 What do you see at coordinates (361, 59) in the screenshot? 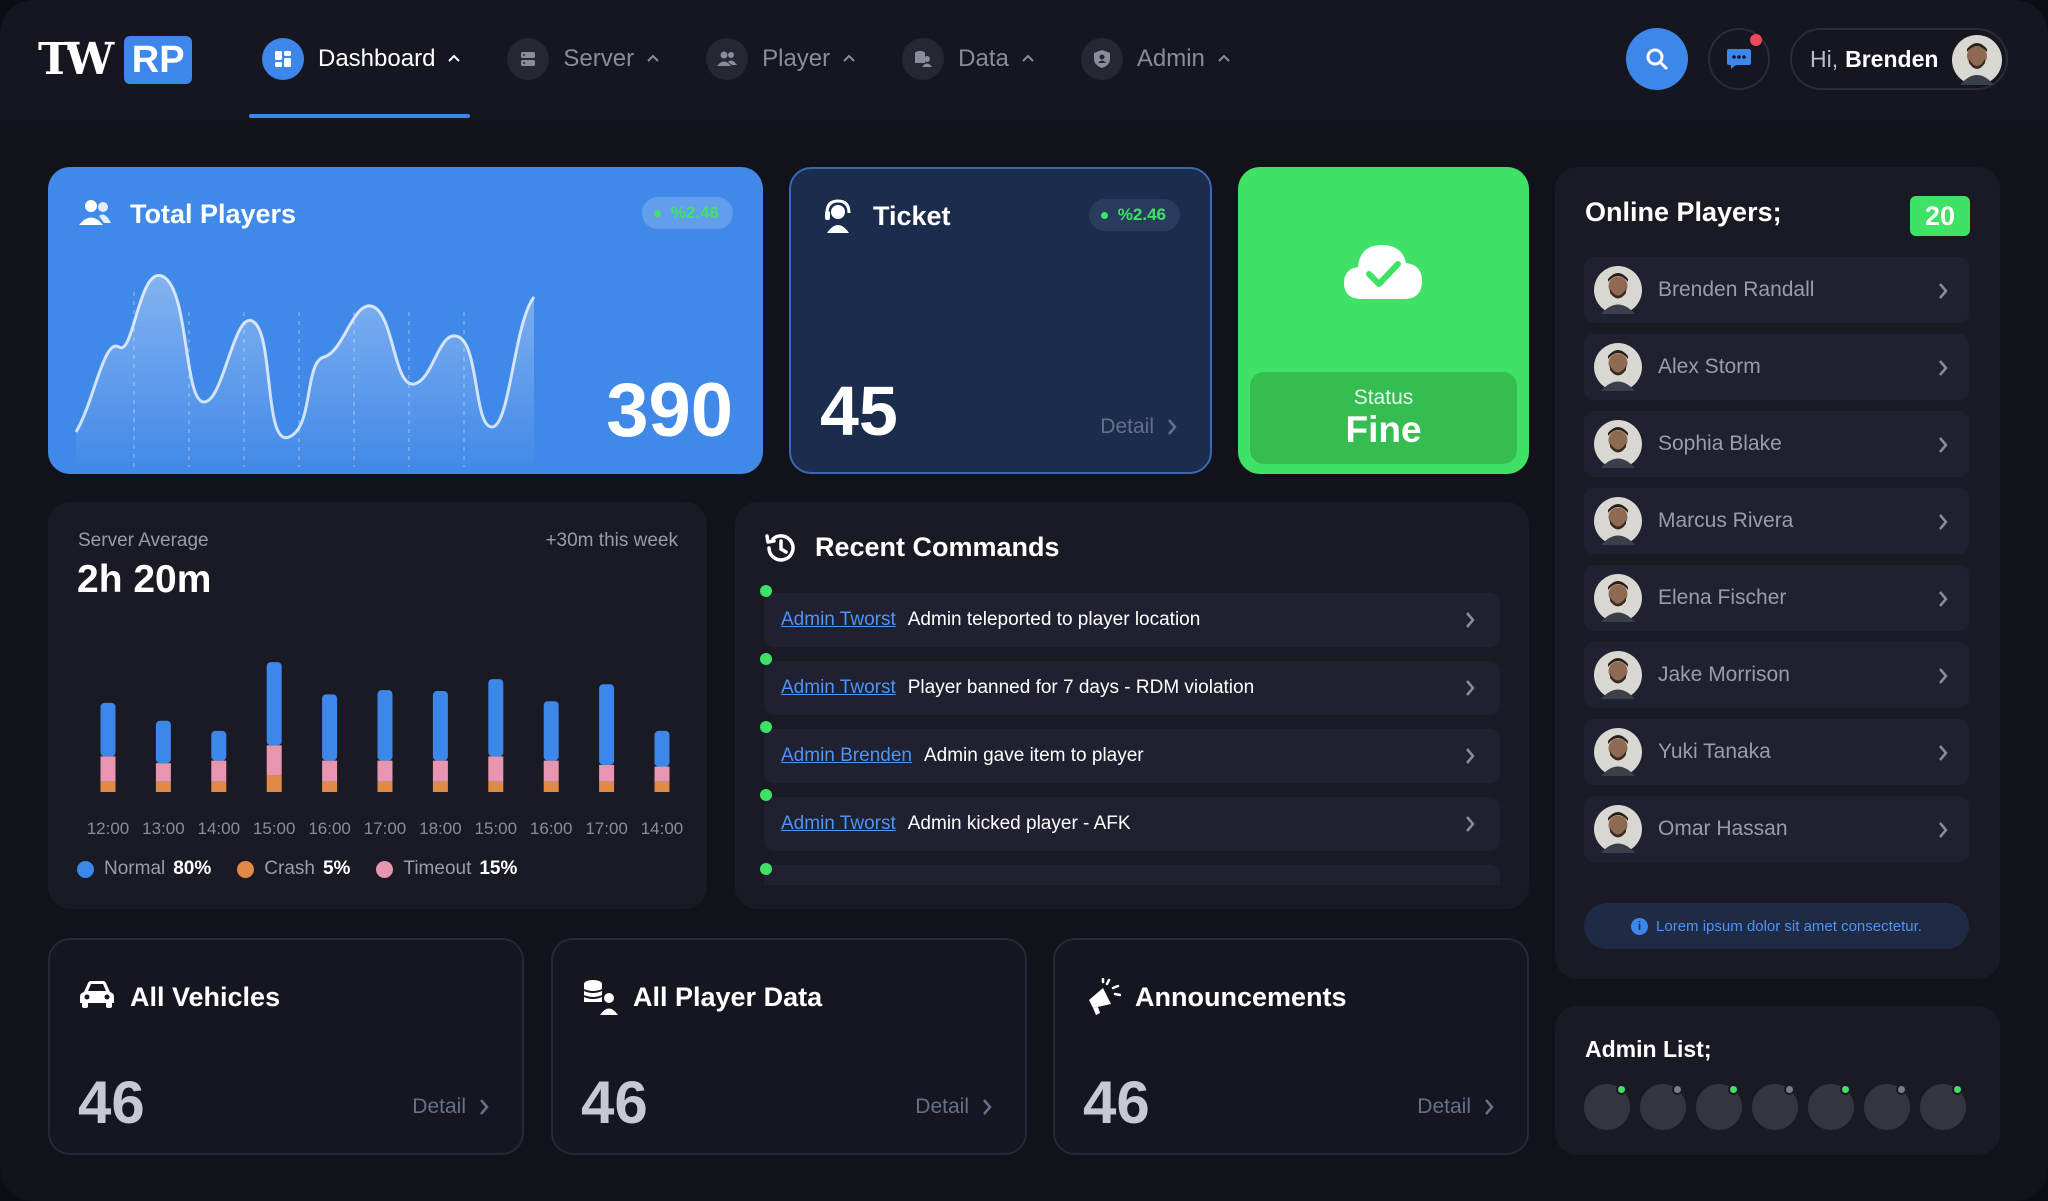
I see `nav-dashboard: Dashboard` at bounding box center [361, 59].